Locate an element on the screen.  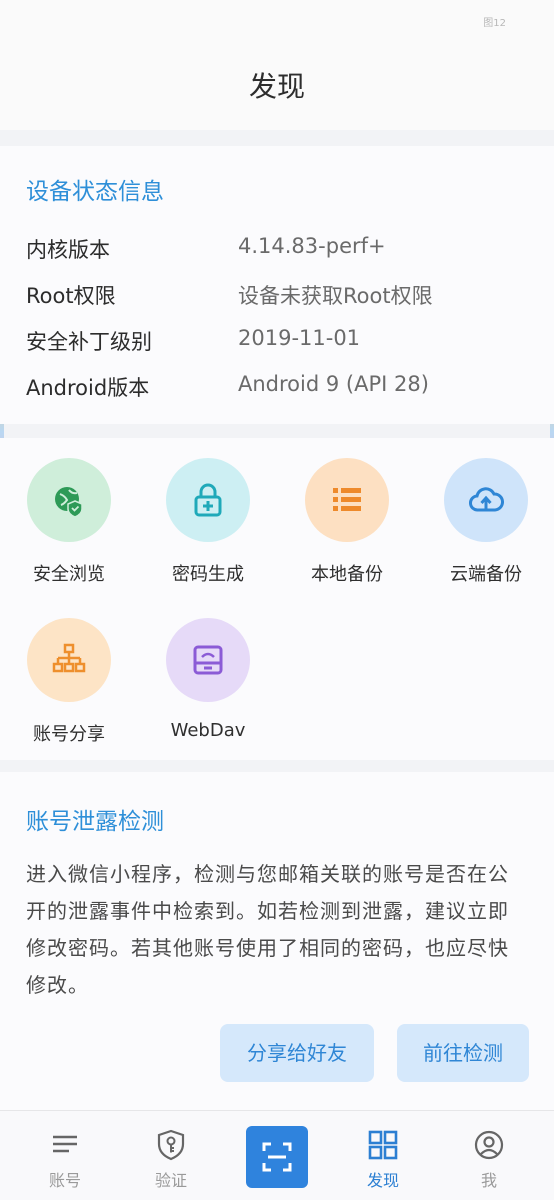
info-row-kernel: 内核版本 4.14.83-perf+ is located at coordinates (277, 249).